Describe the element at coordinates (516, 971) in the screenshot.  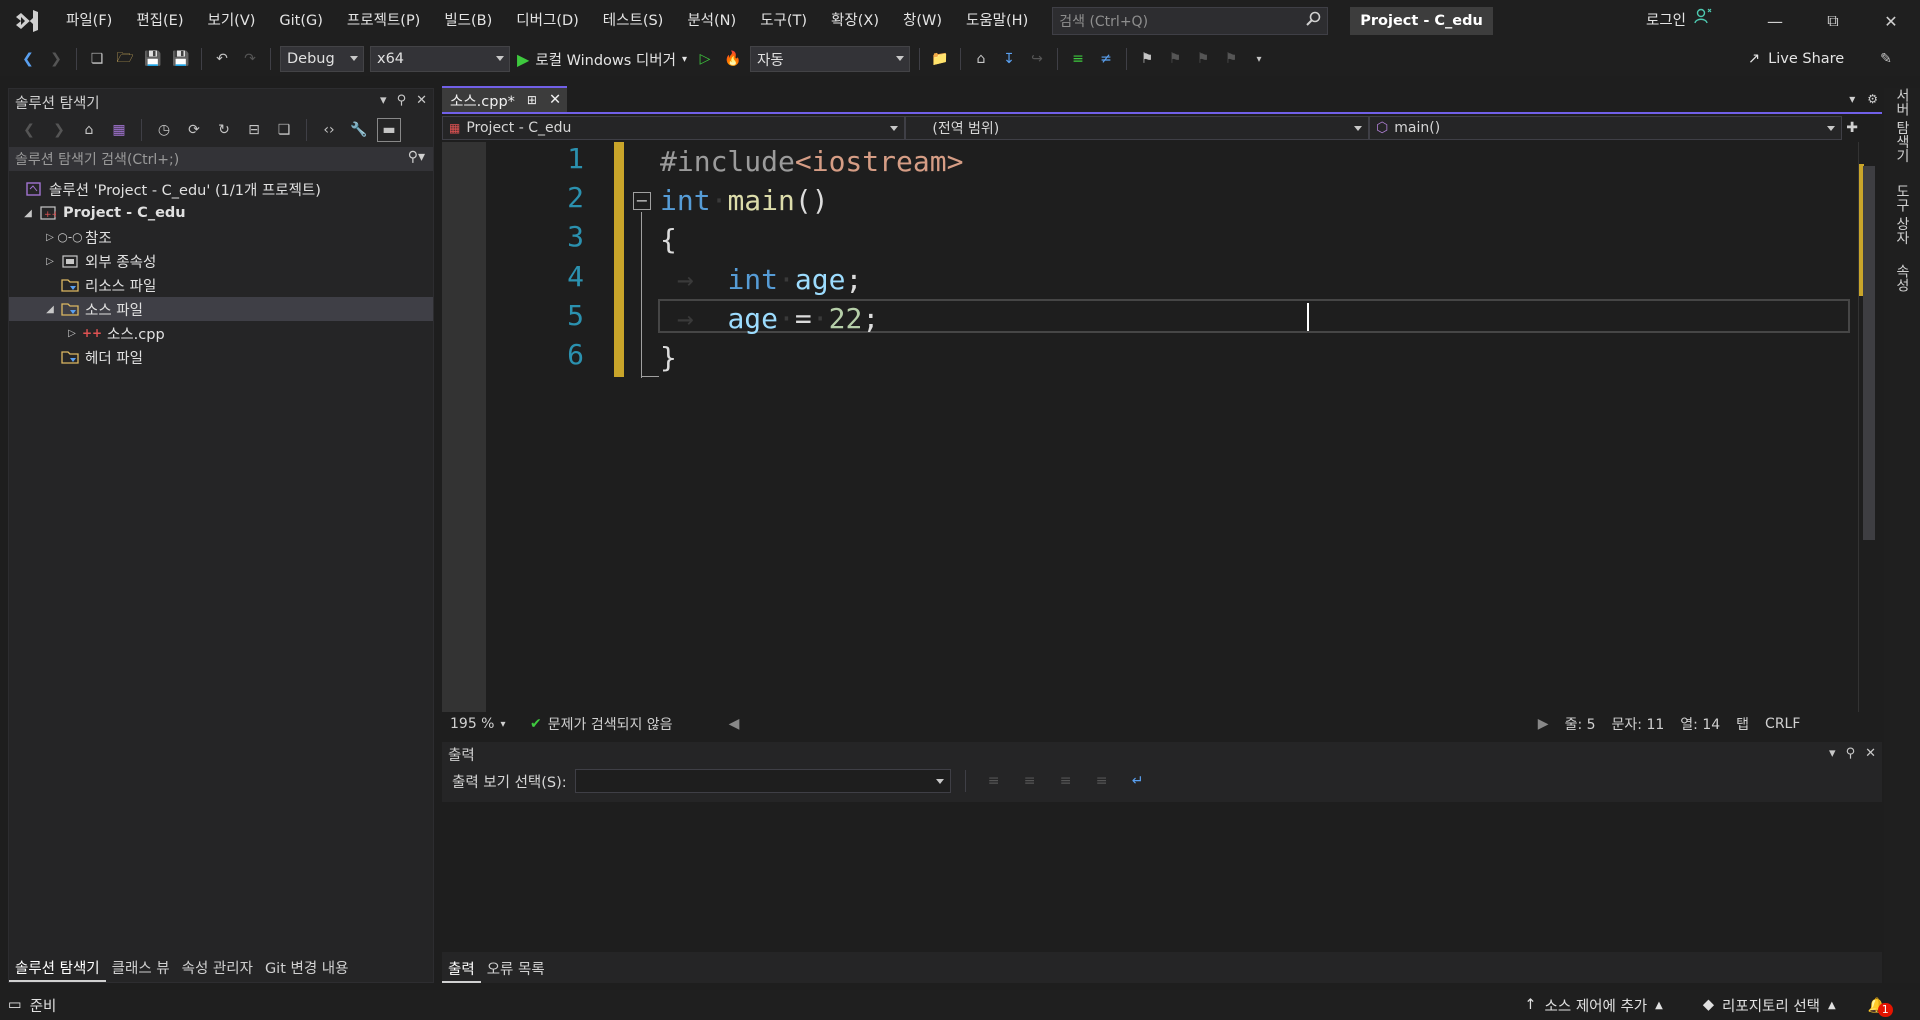
I see `tab-error-list: 오류 목록` at that location.